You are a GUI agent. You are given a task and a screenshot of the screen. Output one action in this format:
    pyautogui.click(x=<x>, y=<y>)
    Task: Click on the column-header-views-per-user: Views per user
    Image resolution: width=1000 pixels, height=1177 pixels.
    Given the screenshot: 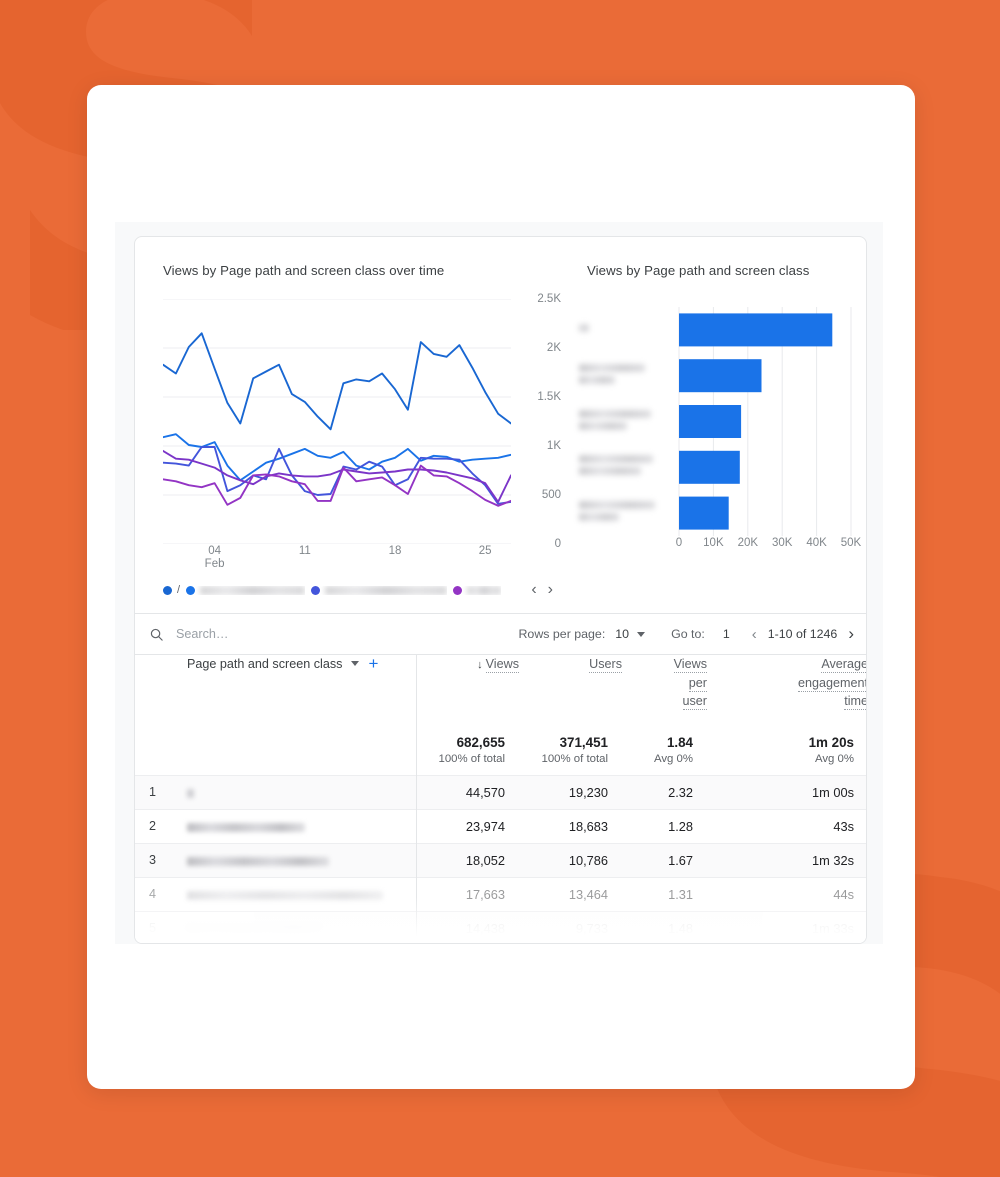 What is the action you would take?
    pyautogui.click(x=664, y=691)
    